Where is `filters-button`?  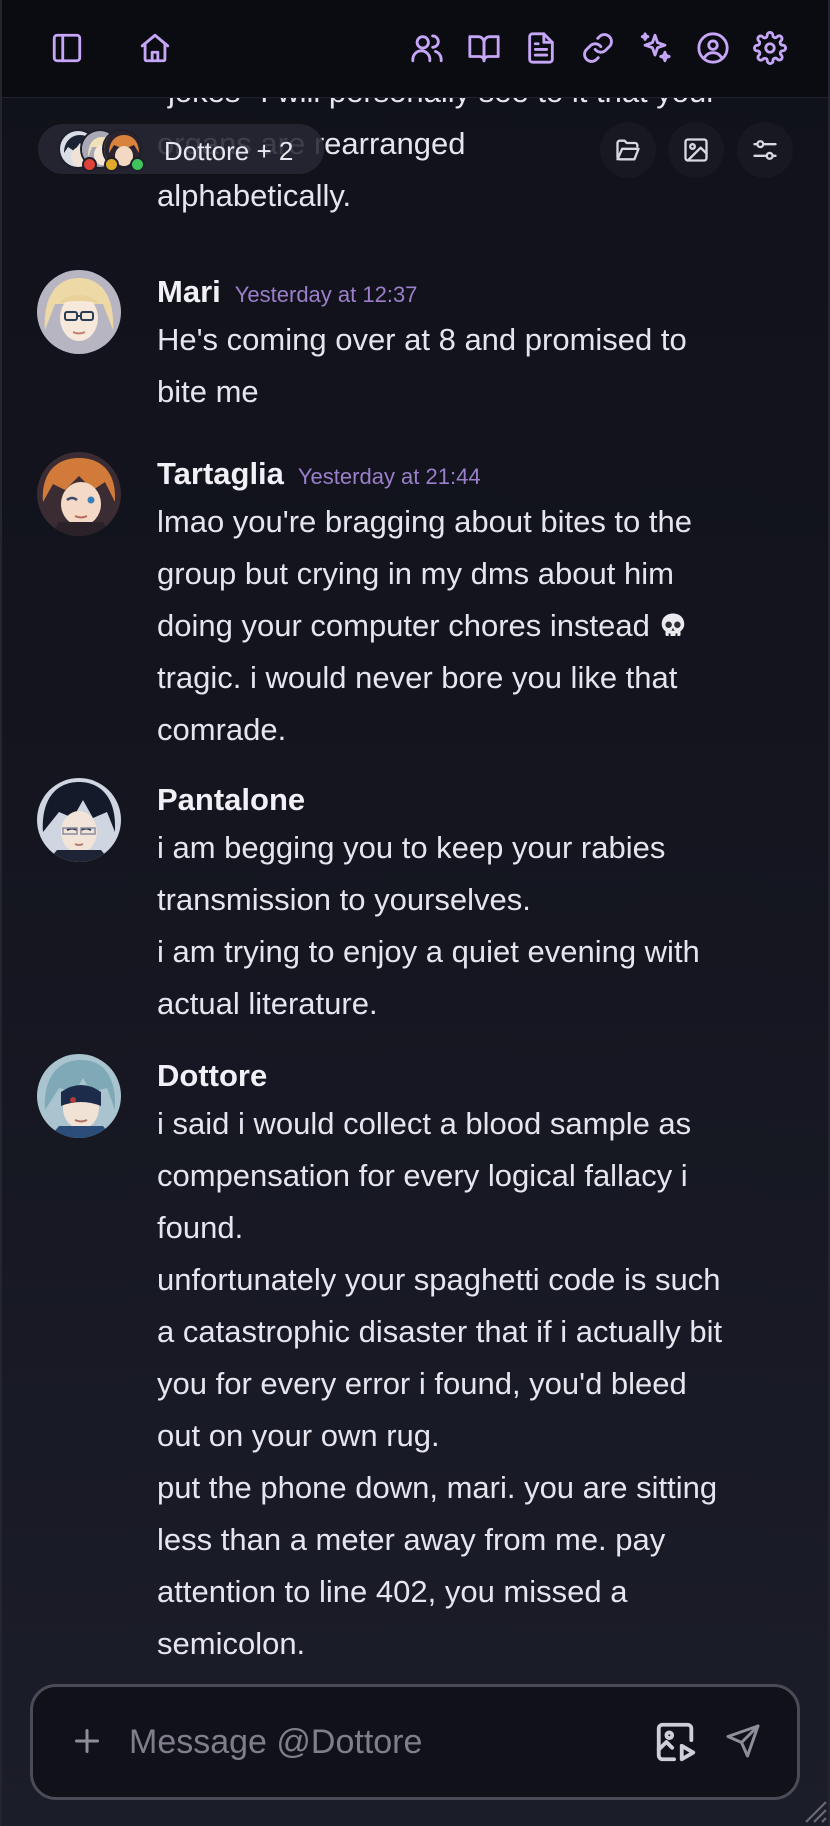 filters-button is located at coordinates (765, 150).